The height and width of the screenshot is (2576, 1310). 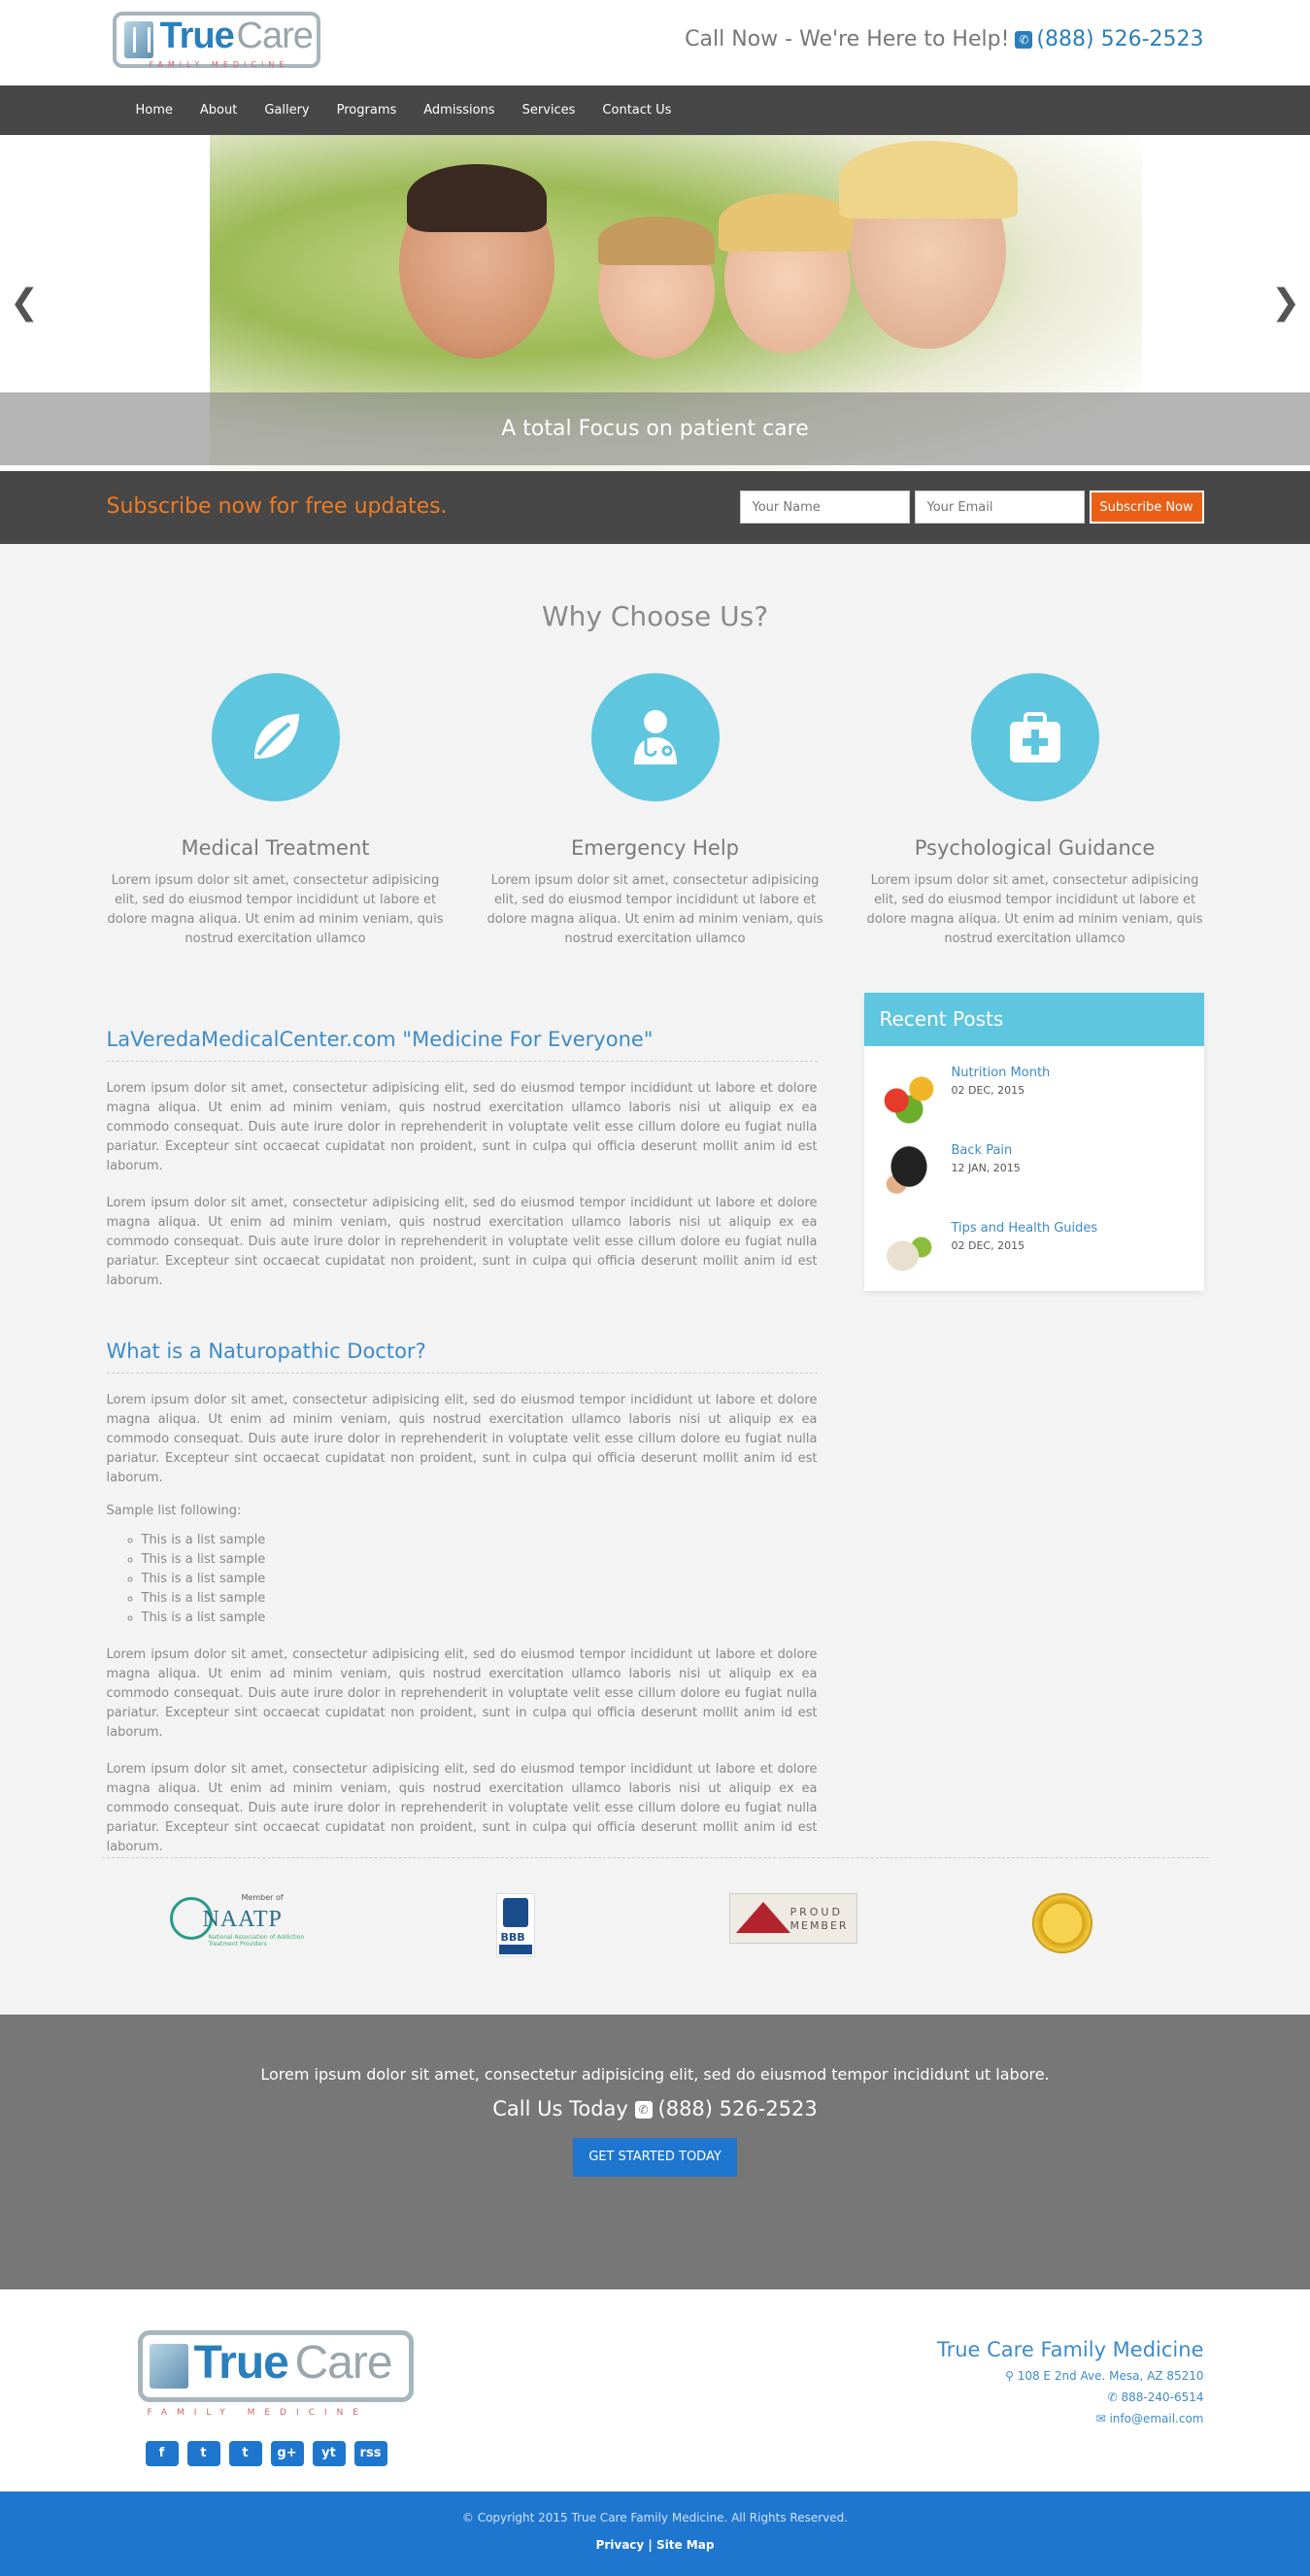 I want to click on post-date: 12 JAN, 2015, so click(x=986, y=1168).